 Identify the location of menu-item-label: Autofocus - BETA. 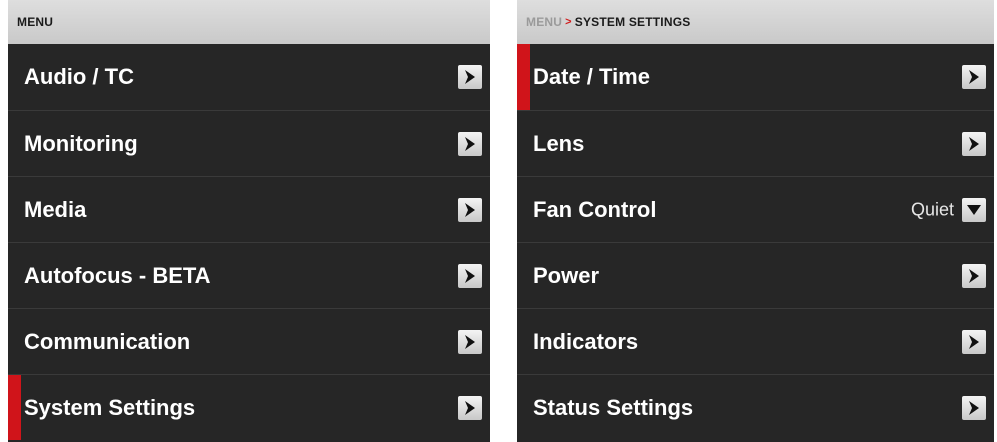
(117, 275).